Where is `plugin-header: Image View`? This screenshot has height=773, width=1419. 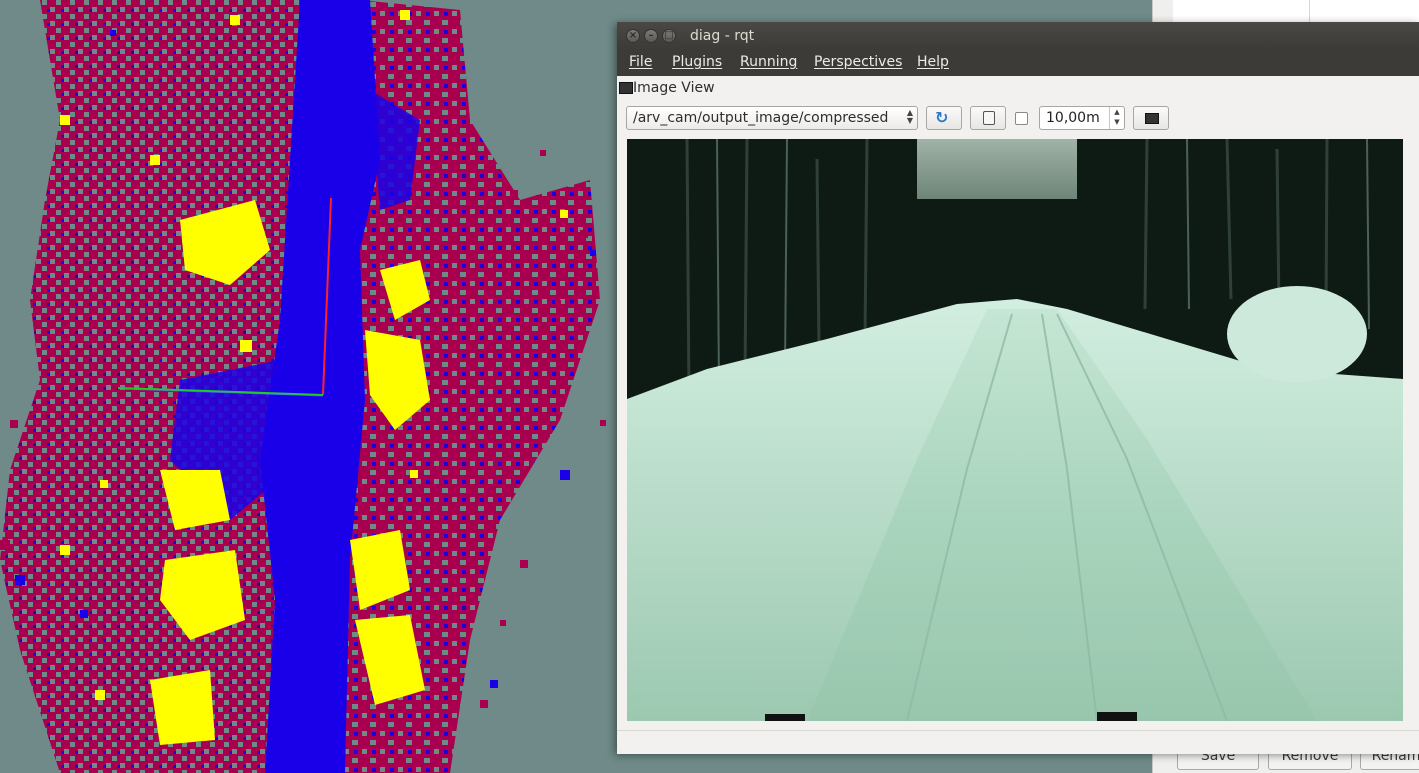
plugin-header: Image View is located at coordinates (1018, 89).